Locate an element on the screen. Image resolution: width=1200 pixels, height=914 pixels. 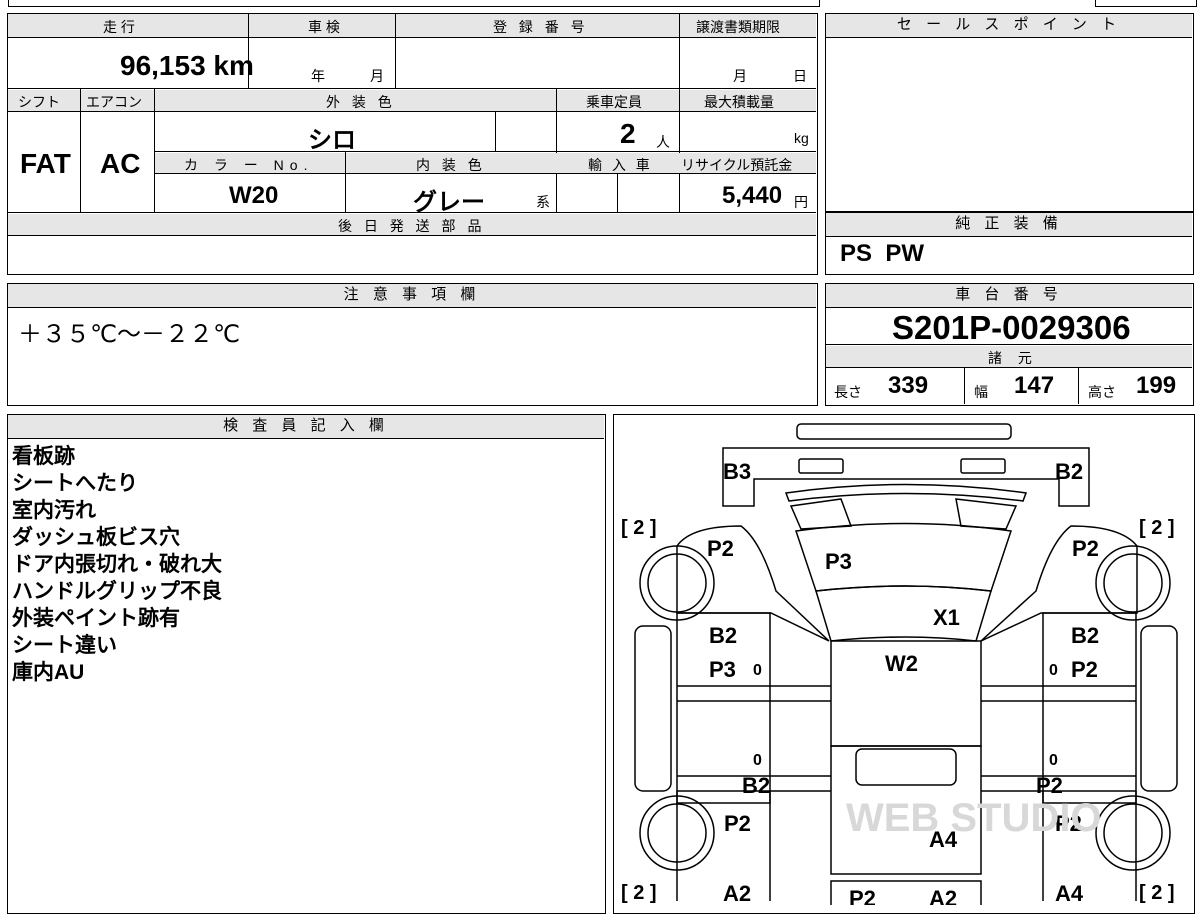
inspector-line: 看板跡 is located at coordinates (43, 456).